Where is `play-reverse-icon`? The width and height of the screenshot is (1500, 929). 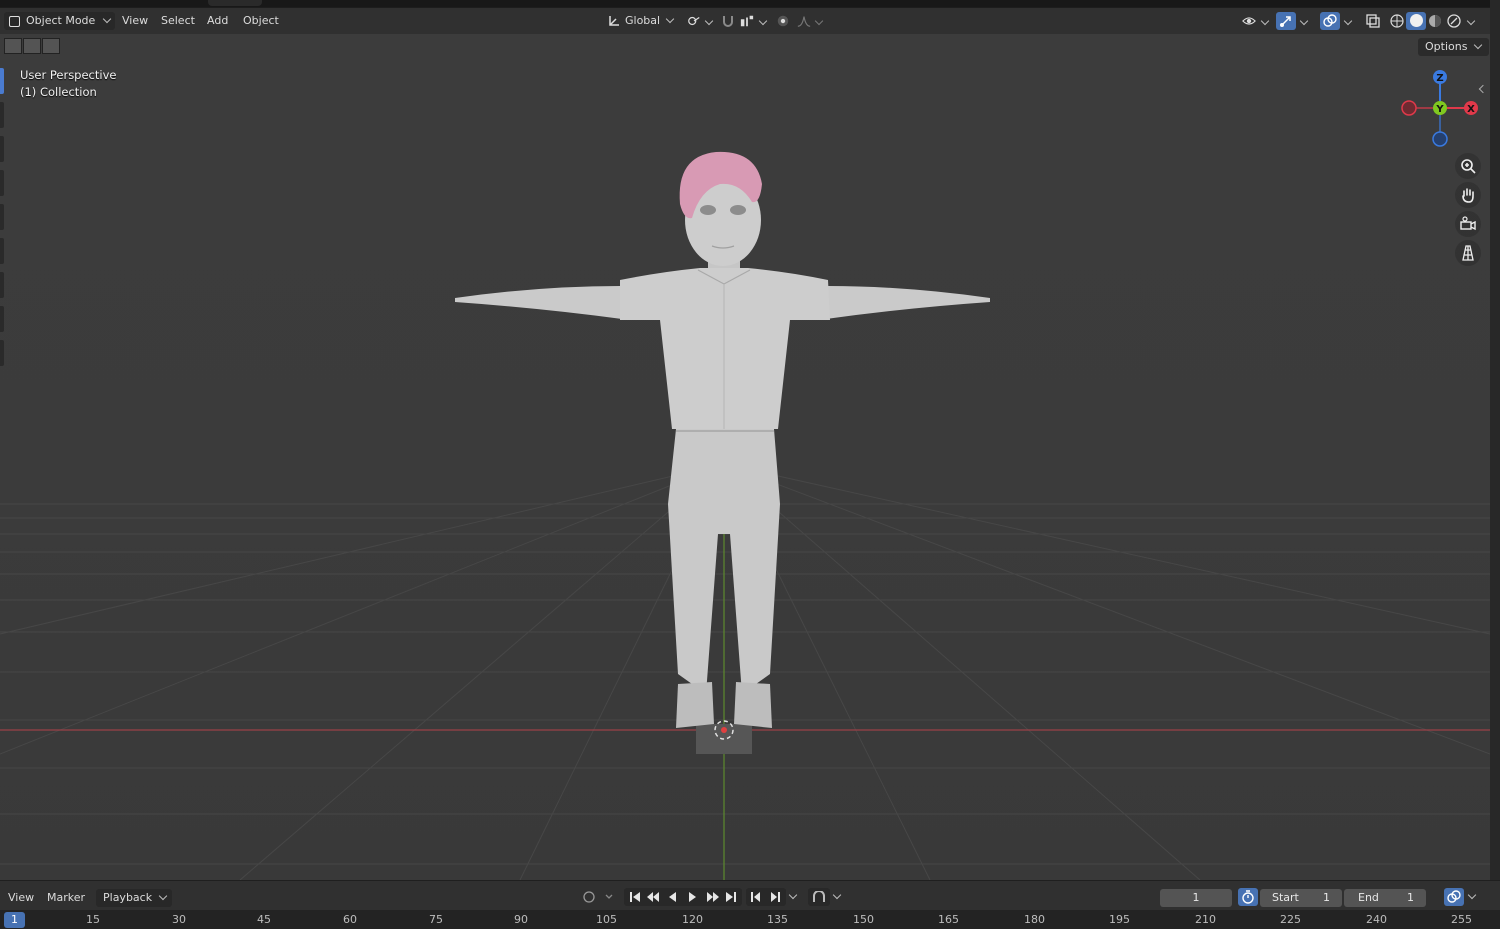 play-reverse-icon is located at coordinates (672, 897).